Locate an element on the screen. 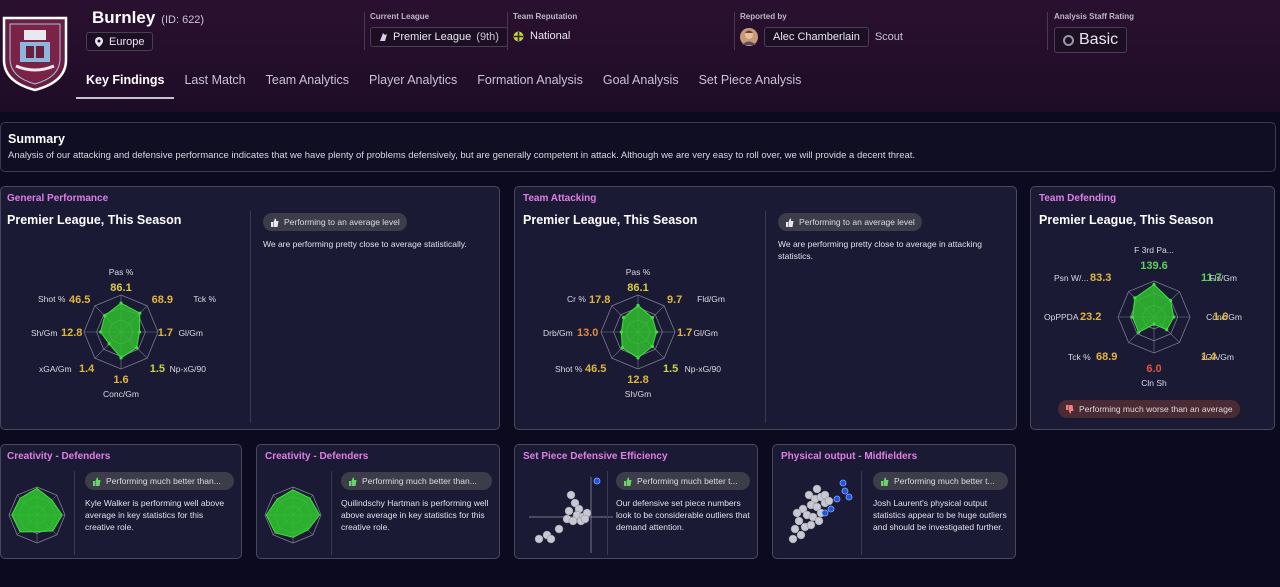  tab-team-analytics: Team Analytics is located at coordinates (307, 84).